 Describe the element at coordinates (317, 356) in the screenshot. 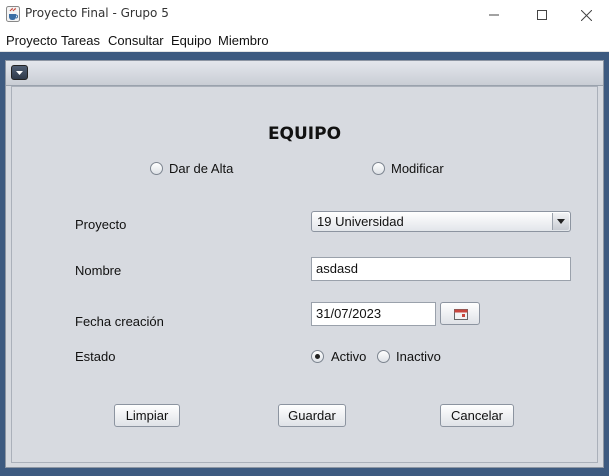

I see `radio-activo` at that location.